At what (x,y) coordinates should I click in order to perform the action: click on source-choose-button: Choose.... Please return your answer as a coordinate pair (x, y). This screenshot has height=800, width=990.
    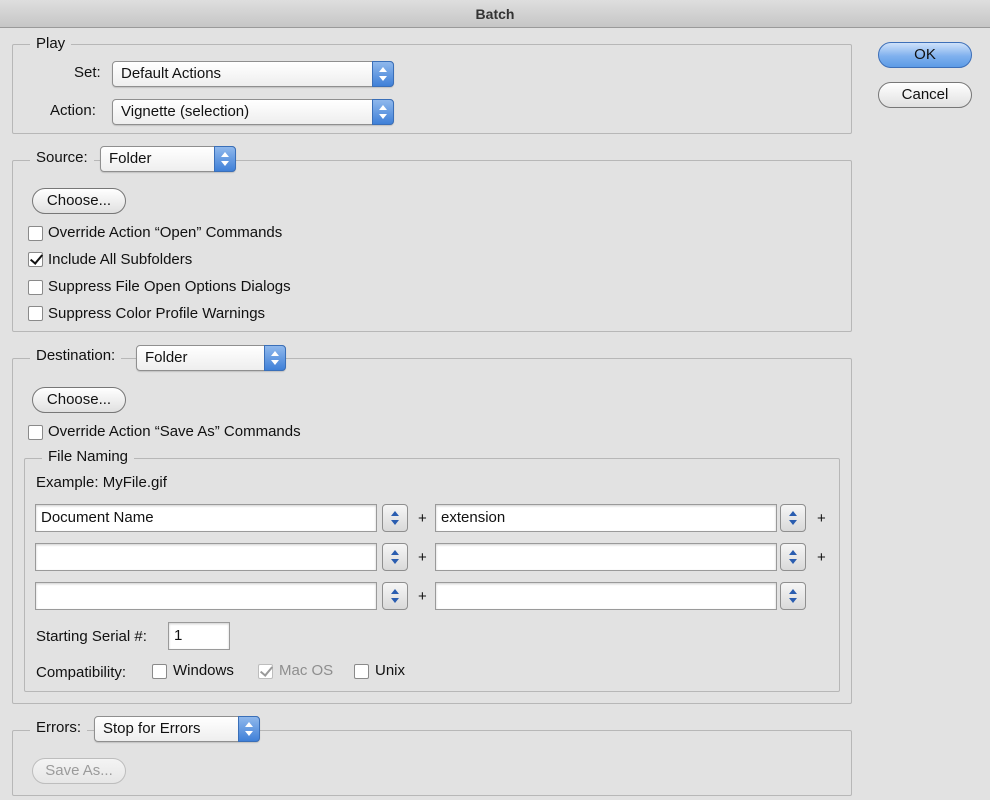
    Looking at the image, I should click on (79, 201).